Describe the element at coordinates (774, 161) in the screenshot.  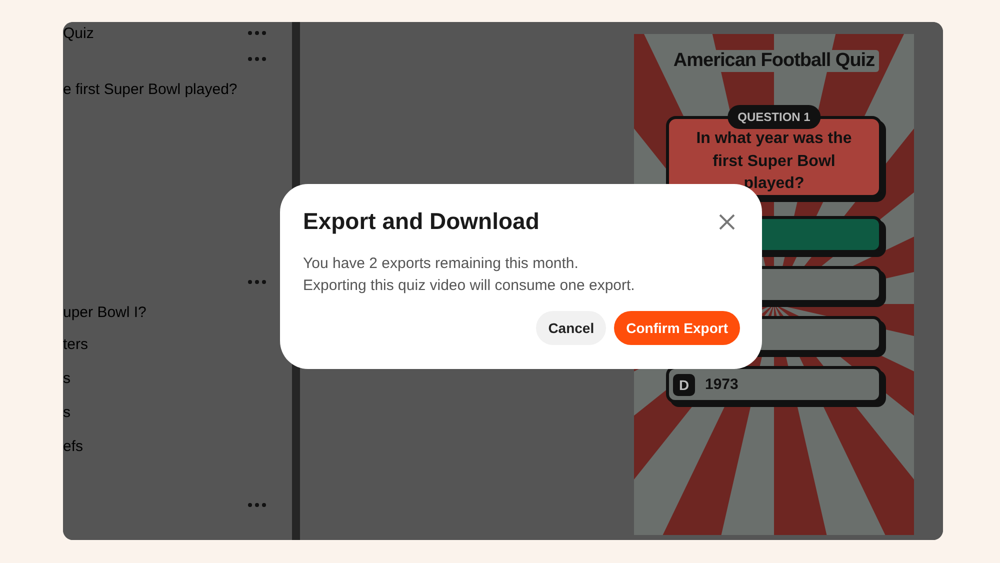
I see `question-text: In what year was the first Super Bowl played?` at that location.